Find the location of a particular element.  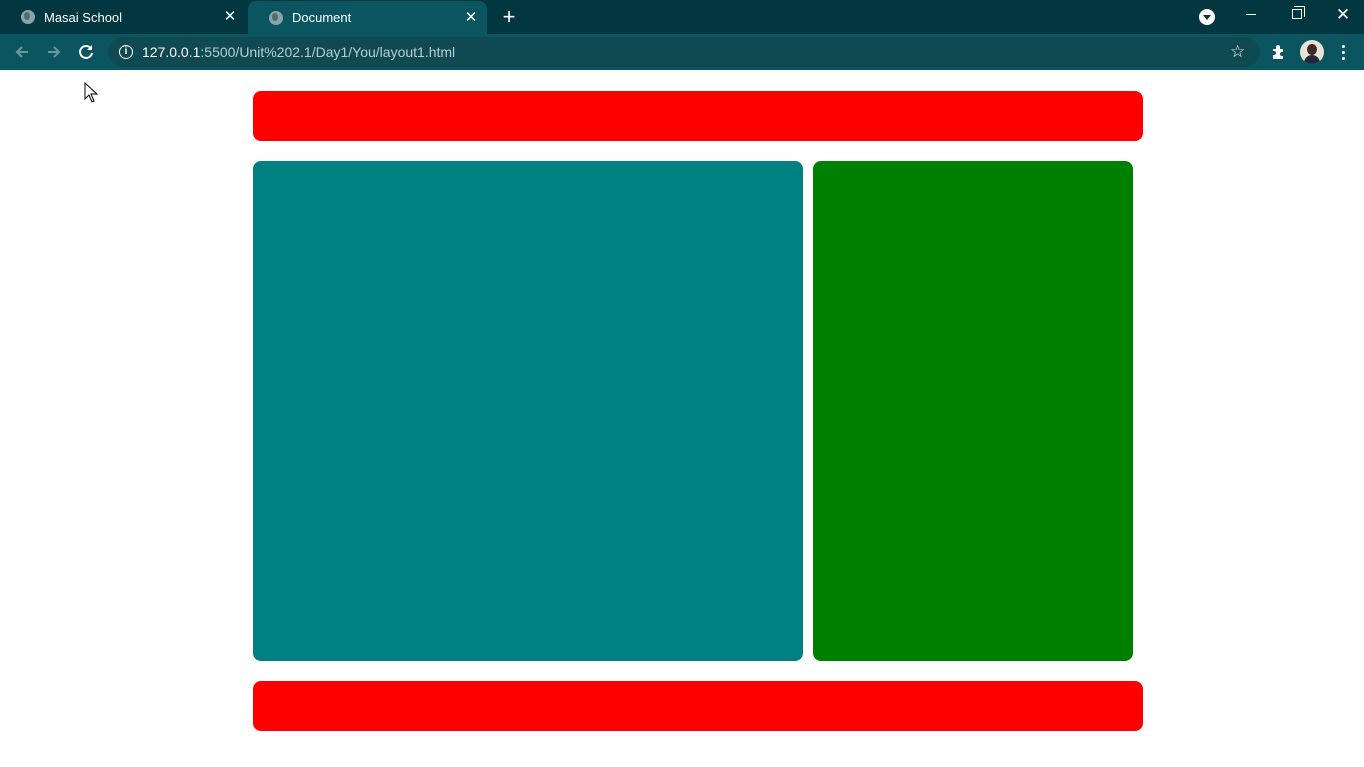

arrow-left-icon is located at coordinates (21, 52).